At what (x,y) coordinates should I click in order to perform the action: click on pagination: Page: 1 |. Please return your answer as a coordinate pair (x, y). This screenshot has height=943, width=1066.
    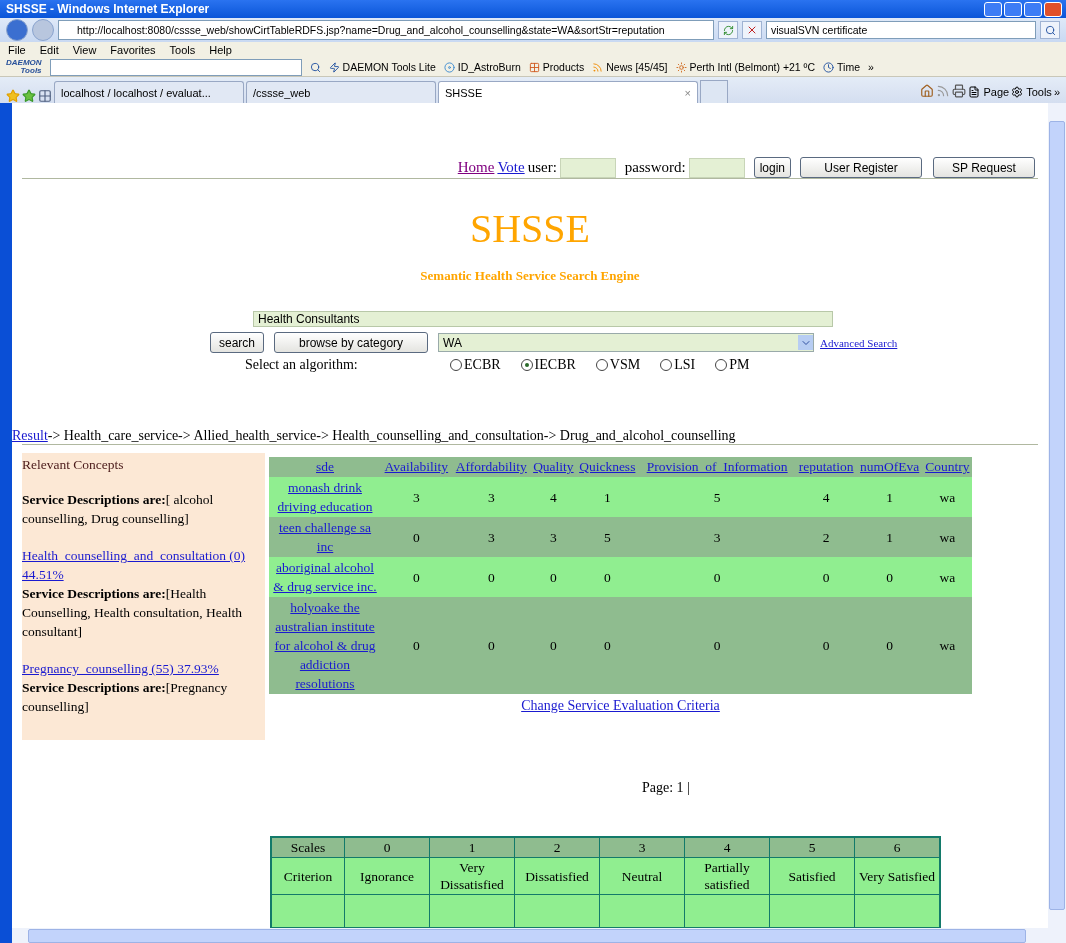
    Looking at the image, I should click on (666, 788).